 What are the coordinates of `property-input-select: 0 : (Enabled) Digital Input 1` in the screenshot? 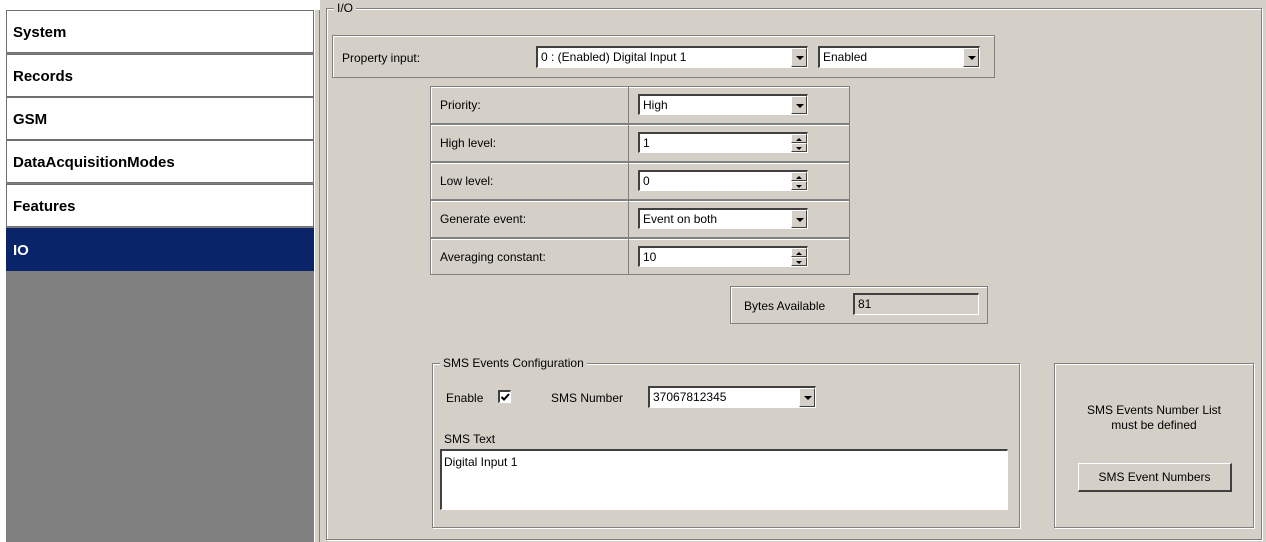 It's located at (672, 57).